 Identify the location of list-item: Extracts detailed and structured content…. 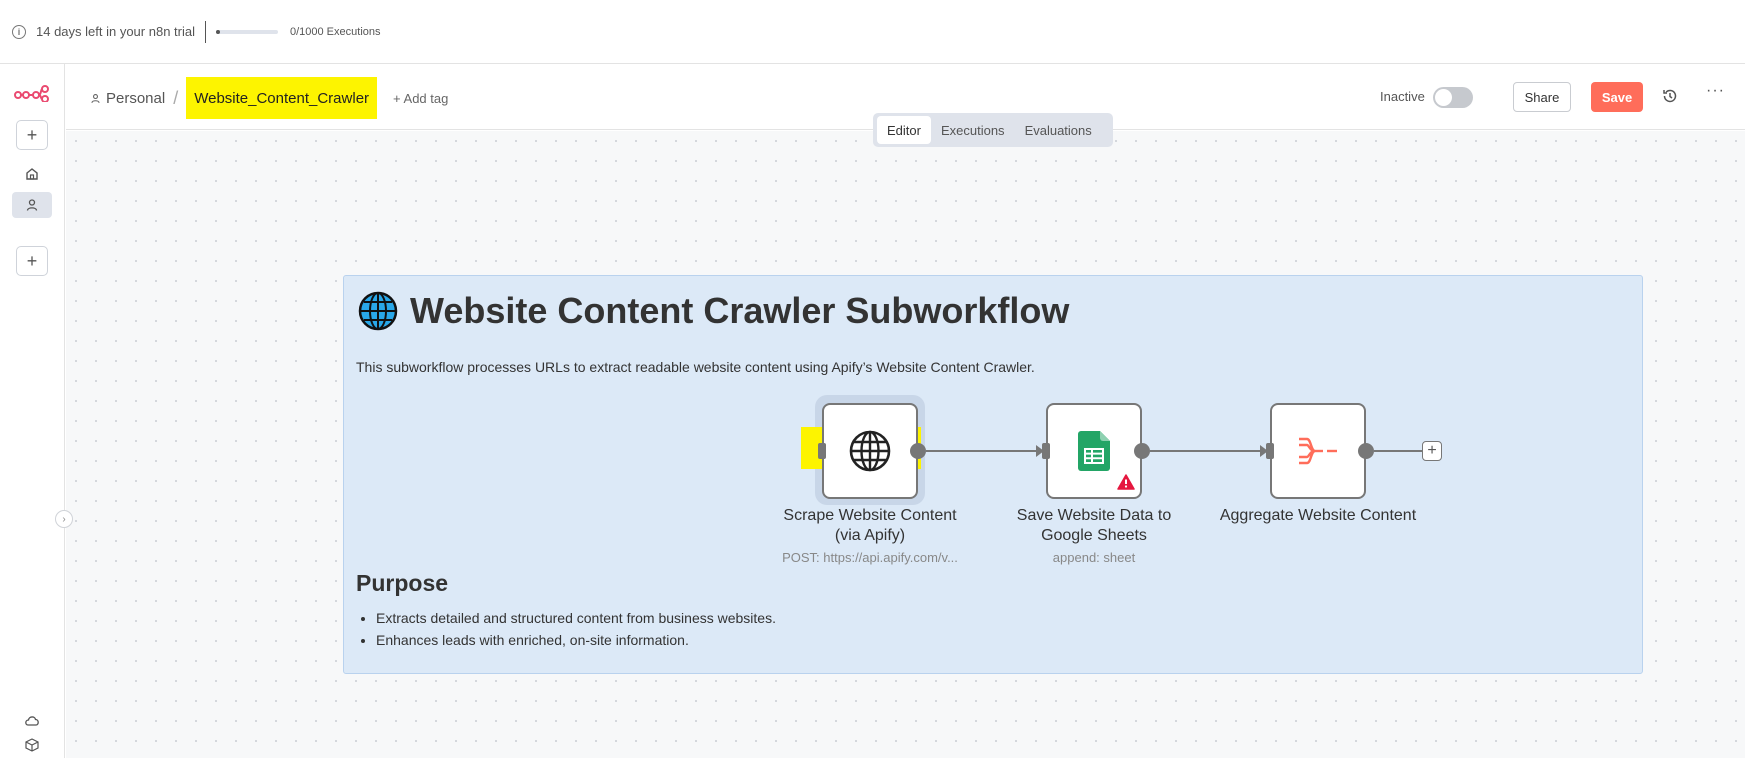
(576, 618).